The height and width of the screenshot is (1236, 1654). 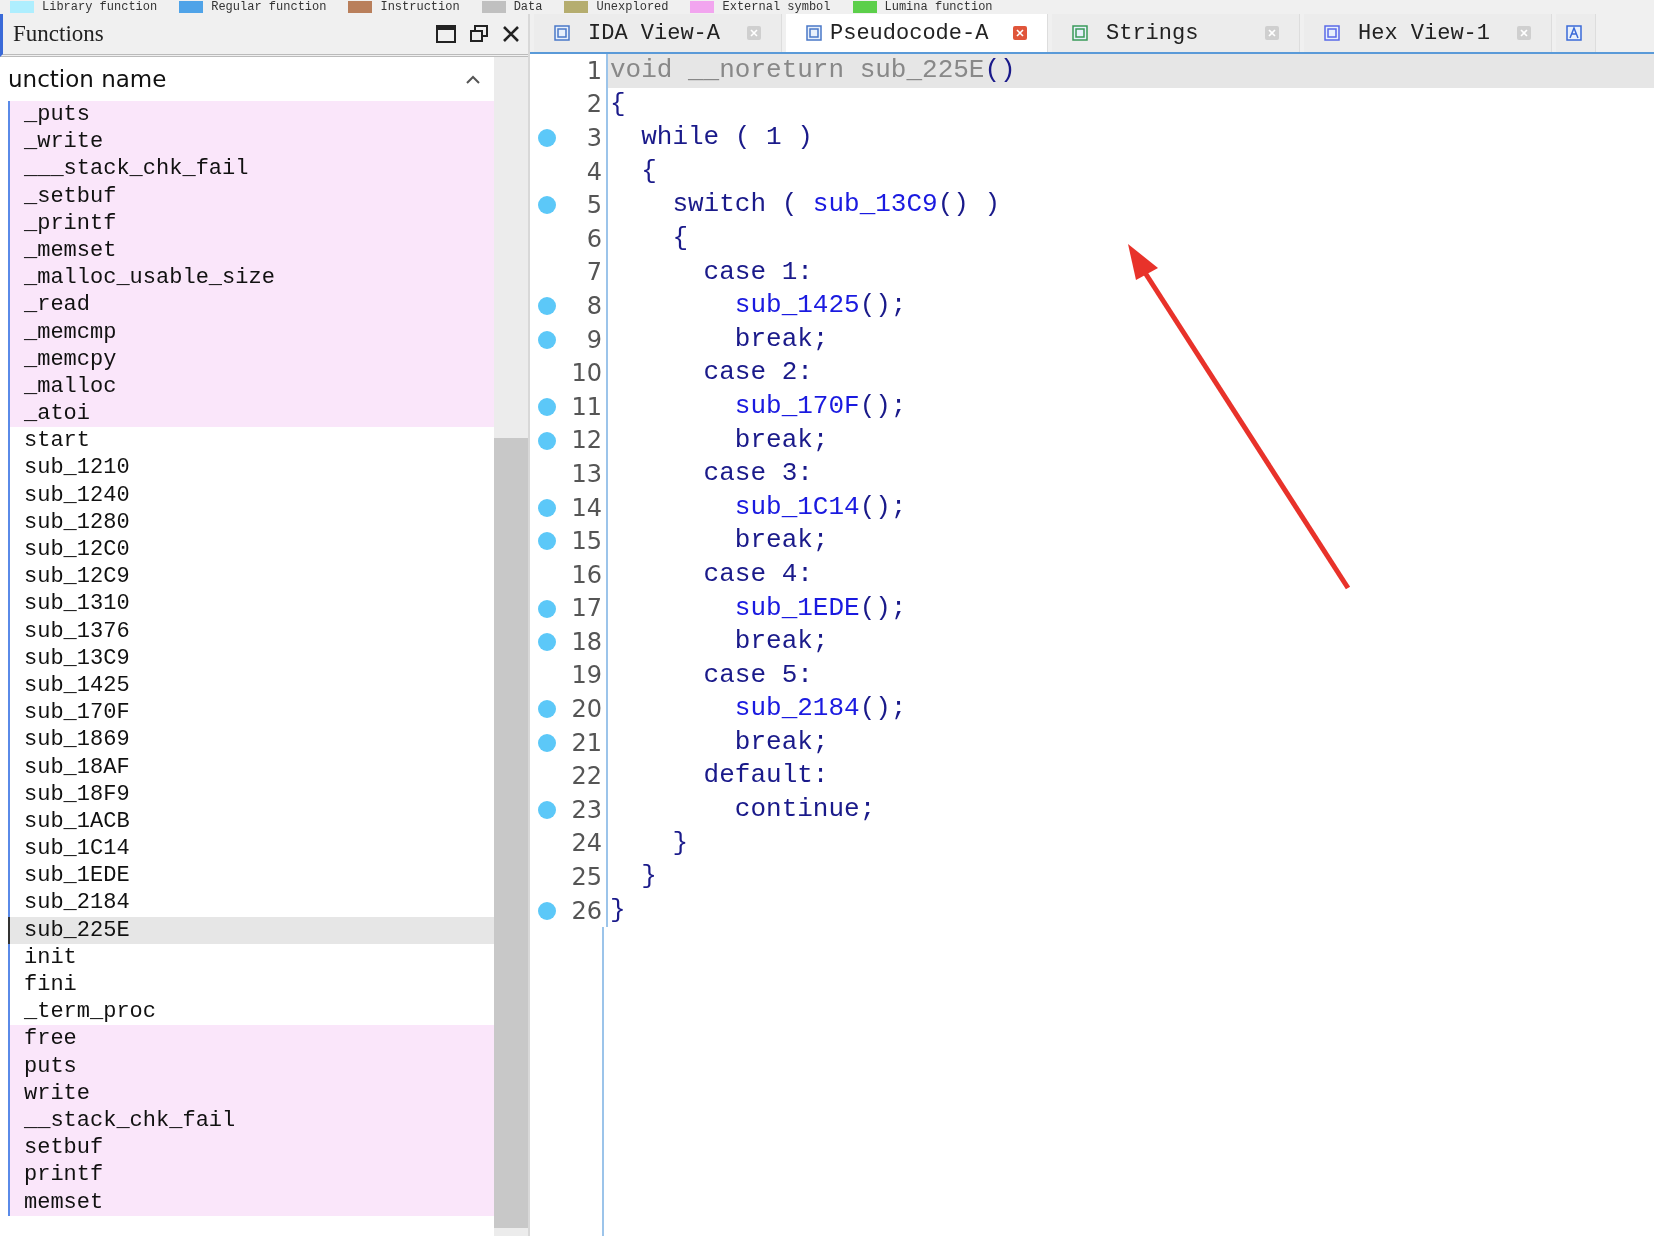 I want to click on maximize-icon, so click(x=446, y=34).